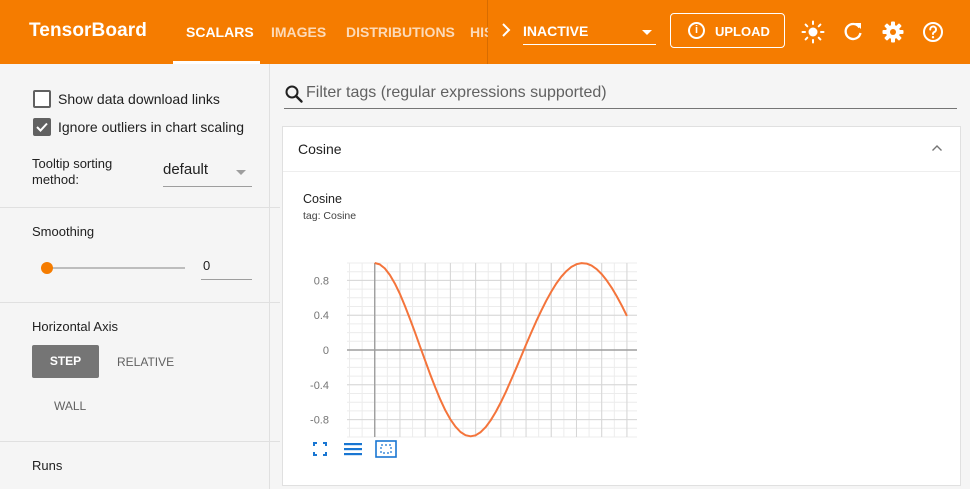 This screenshot has height=489, width=970. Describe the element at coordinates (602, 442) in the screenshot. I see `x-tick-label: 45` at that location.